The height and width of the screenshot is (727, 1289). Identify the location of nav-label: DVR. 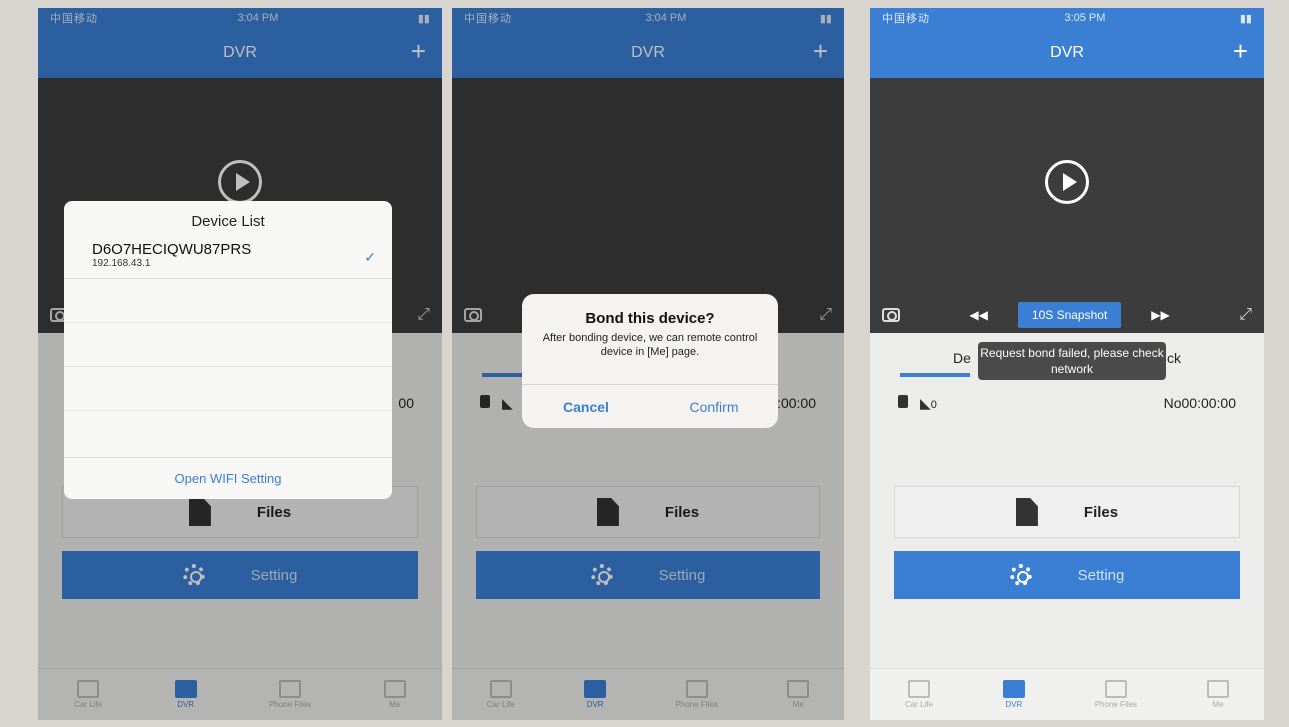
(1014, 704).